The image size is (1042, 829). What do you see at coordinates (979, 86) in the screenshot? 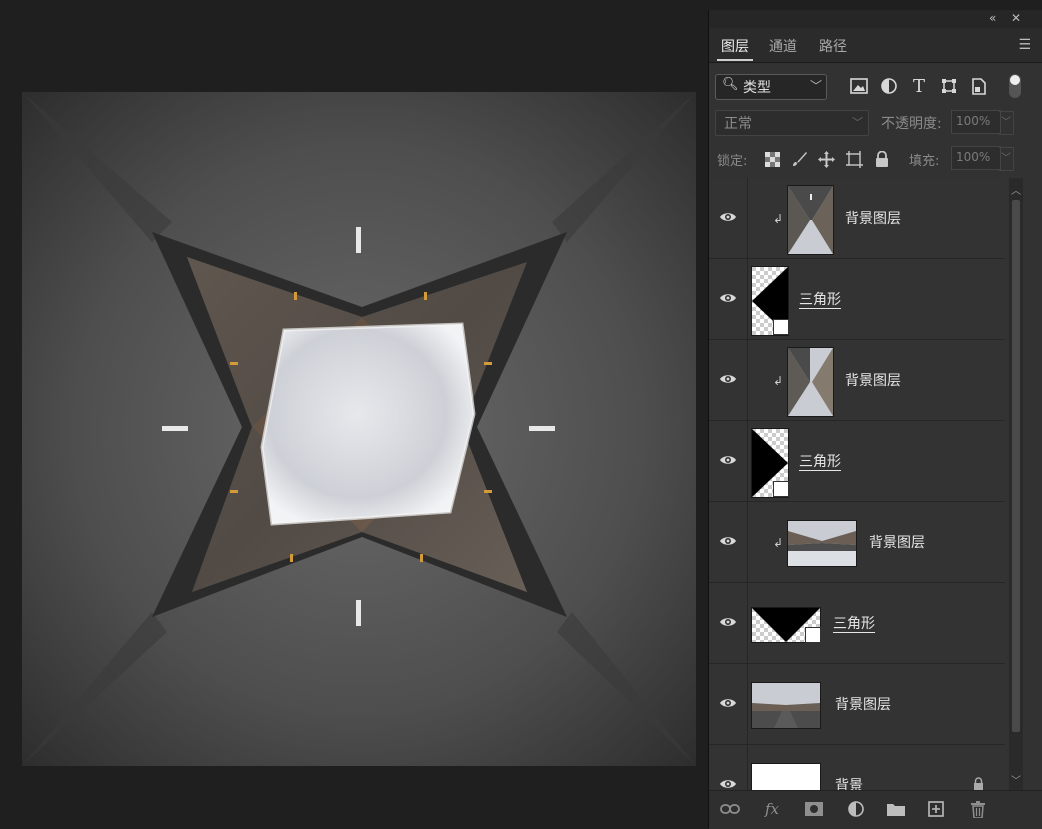
I see `smart-object-filter-icon` at bounding box center [979, 86].